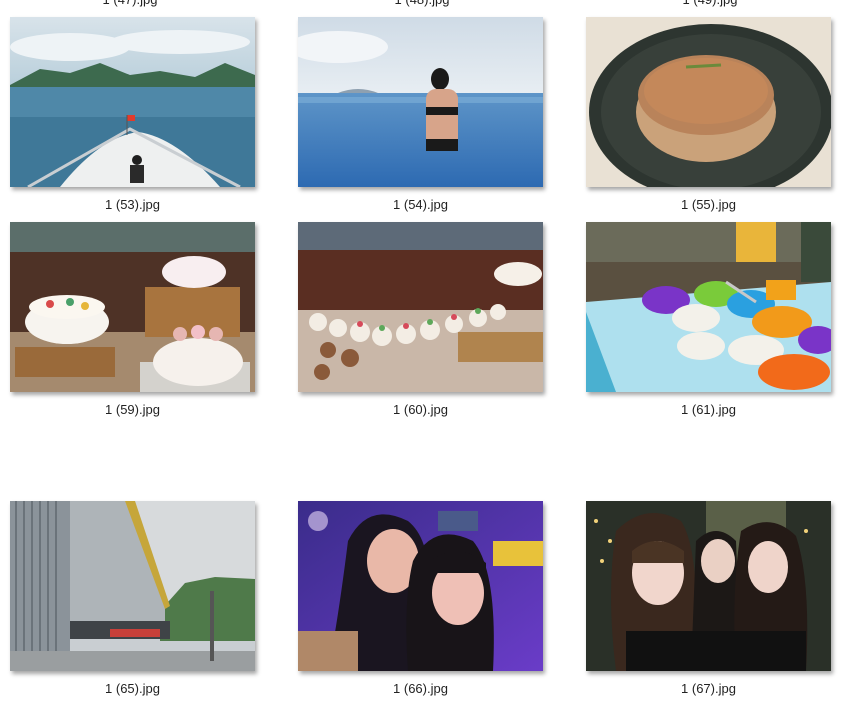 Image resolution: width=857 pixels, height=701 pixels. Describe the element at coordinates (708, 689) in the screenshot. I see `file-name: 1 (67).jpg` at that location.